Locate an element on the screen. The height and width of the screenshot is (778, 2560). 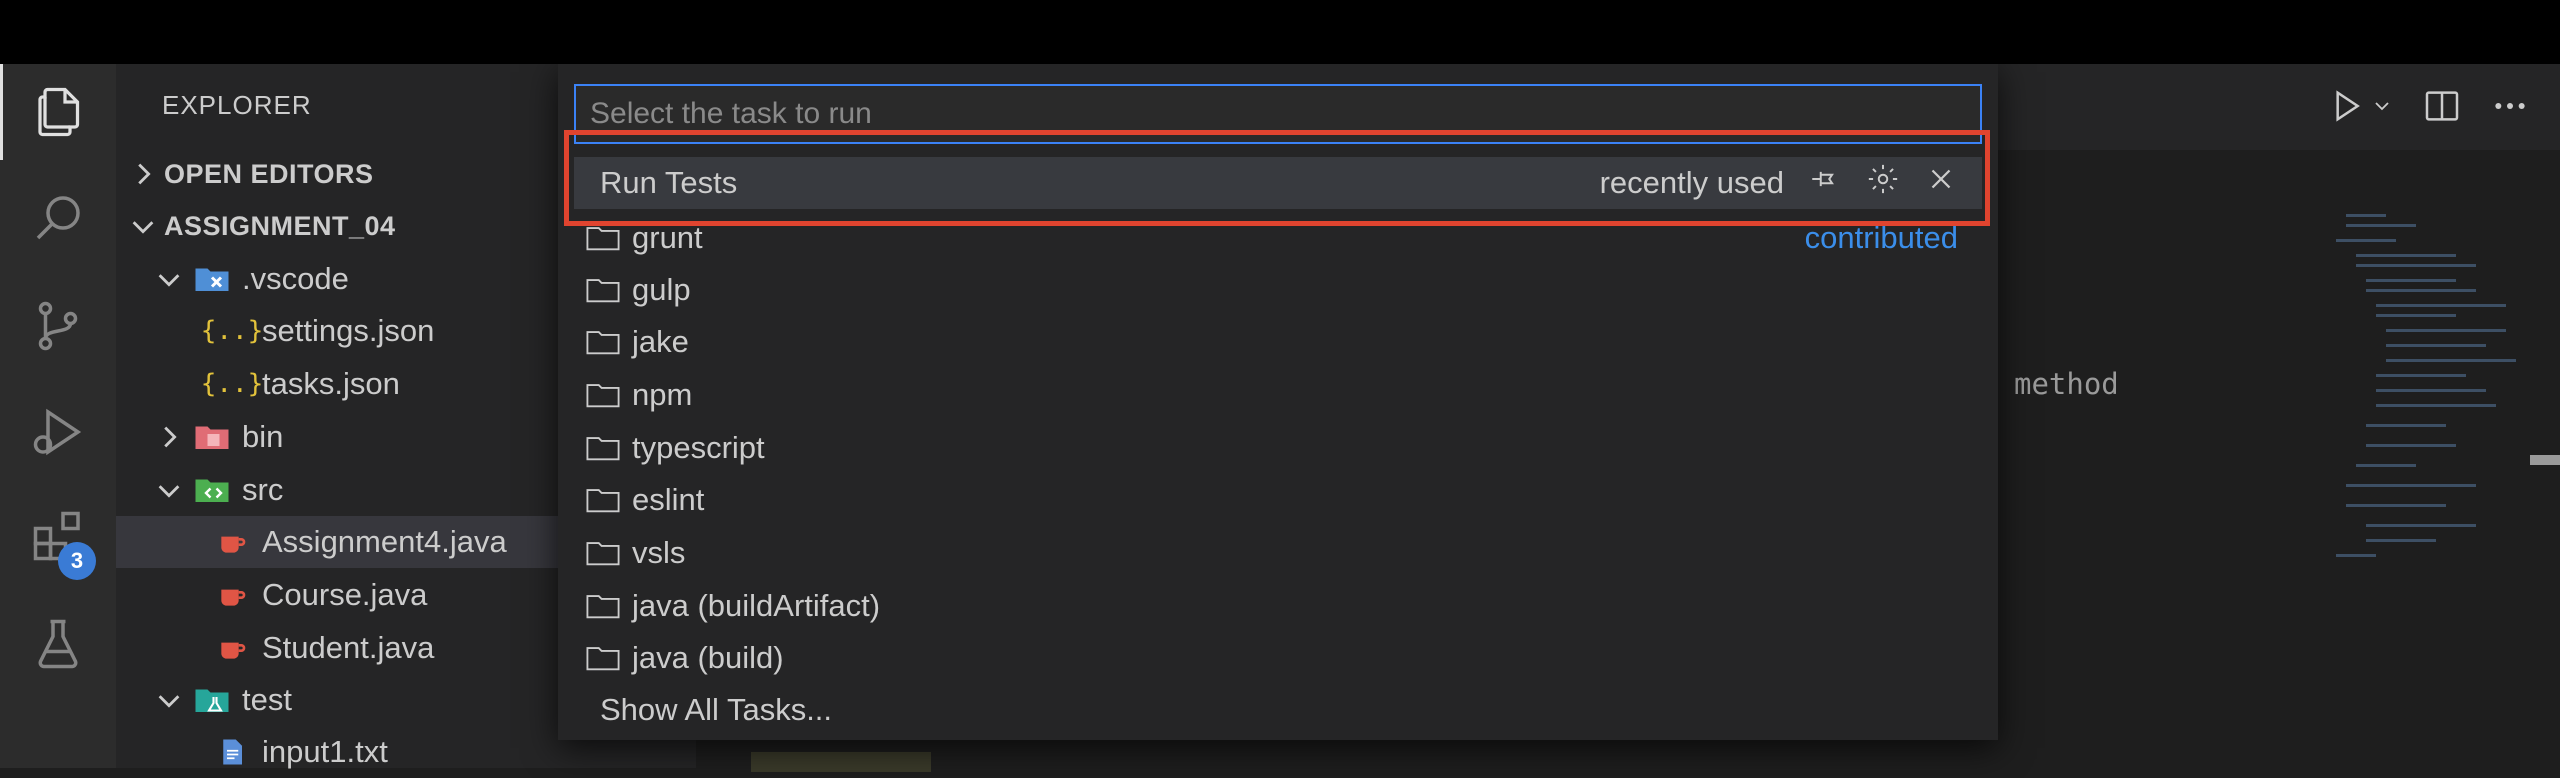
task-label: java (buildArtifact) is located at coordinates (756, 605).